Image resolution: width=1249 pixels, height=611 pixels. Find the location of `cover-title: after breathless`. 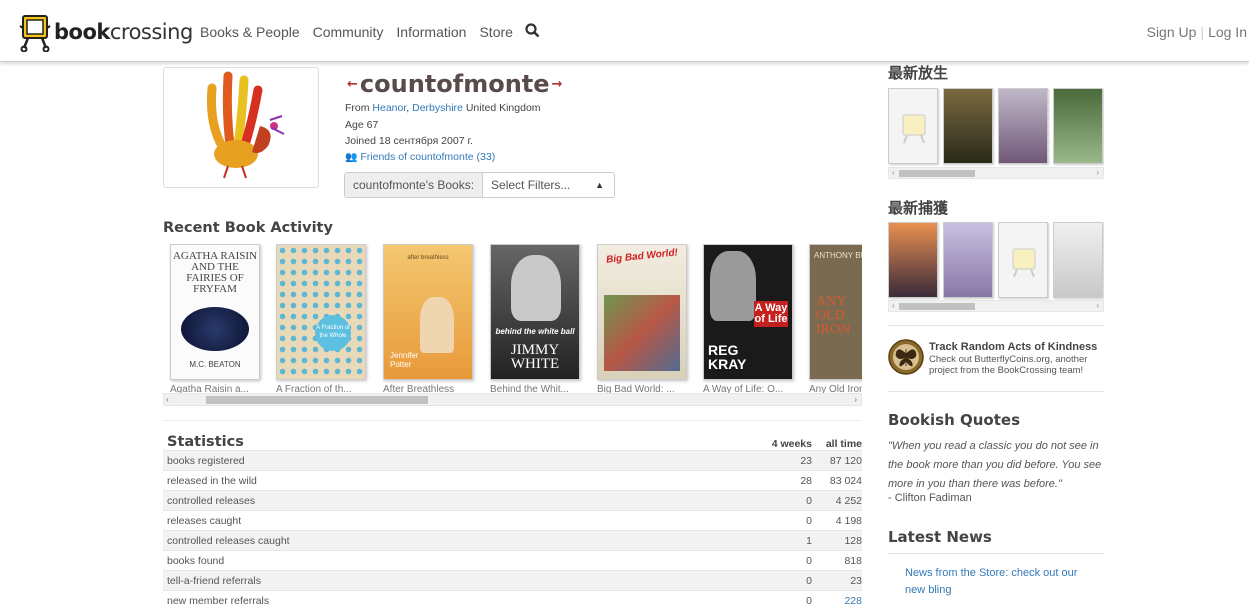

cover-title: after breathless is located at coordinates (428, 258).